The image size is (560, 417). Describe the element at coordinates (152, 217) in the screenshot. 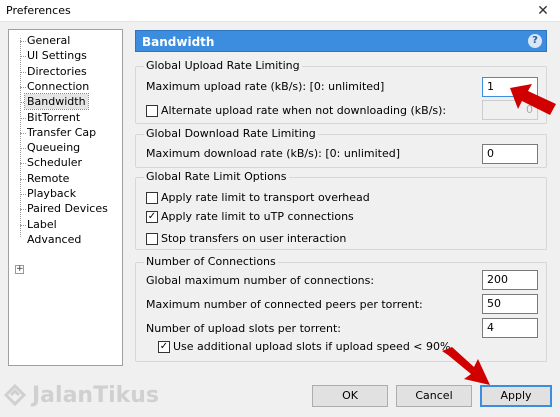

I see `utp-checkbox: ✓` at that location.